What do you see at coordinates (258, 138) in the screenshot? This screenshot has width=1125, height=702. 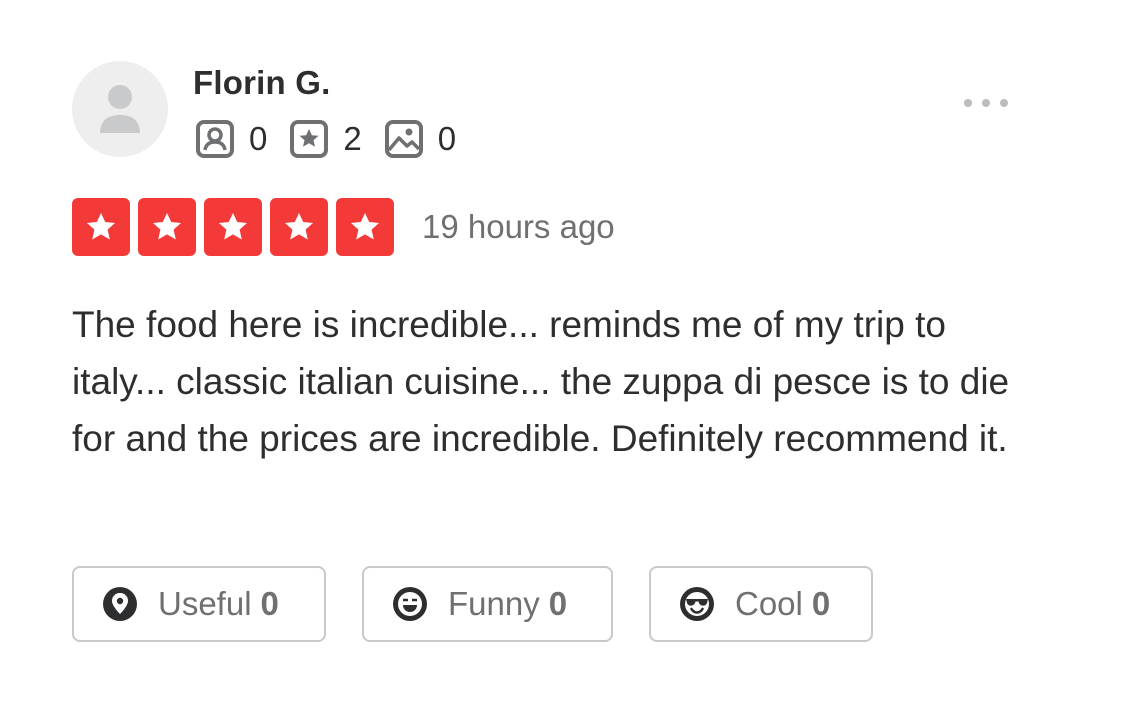 I see `friends-count: 0` at bounding box center [258, 138].